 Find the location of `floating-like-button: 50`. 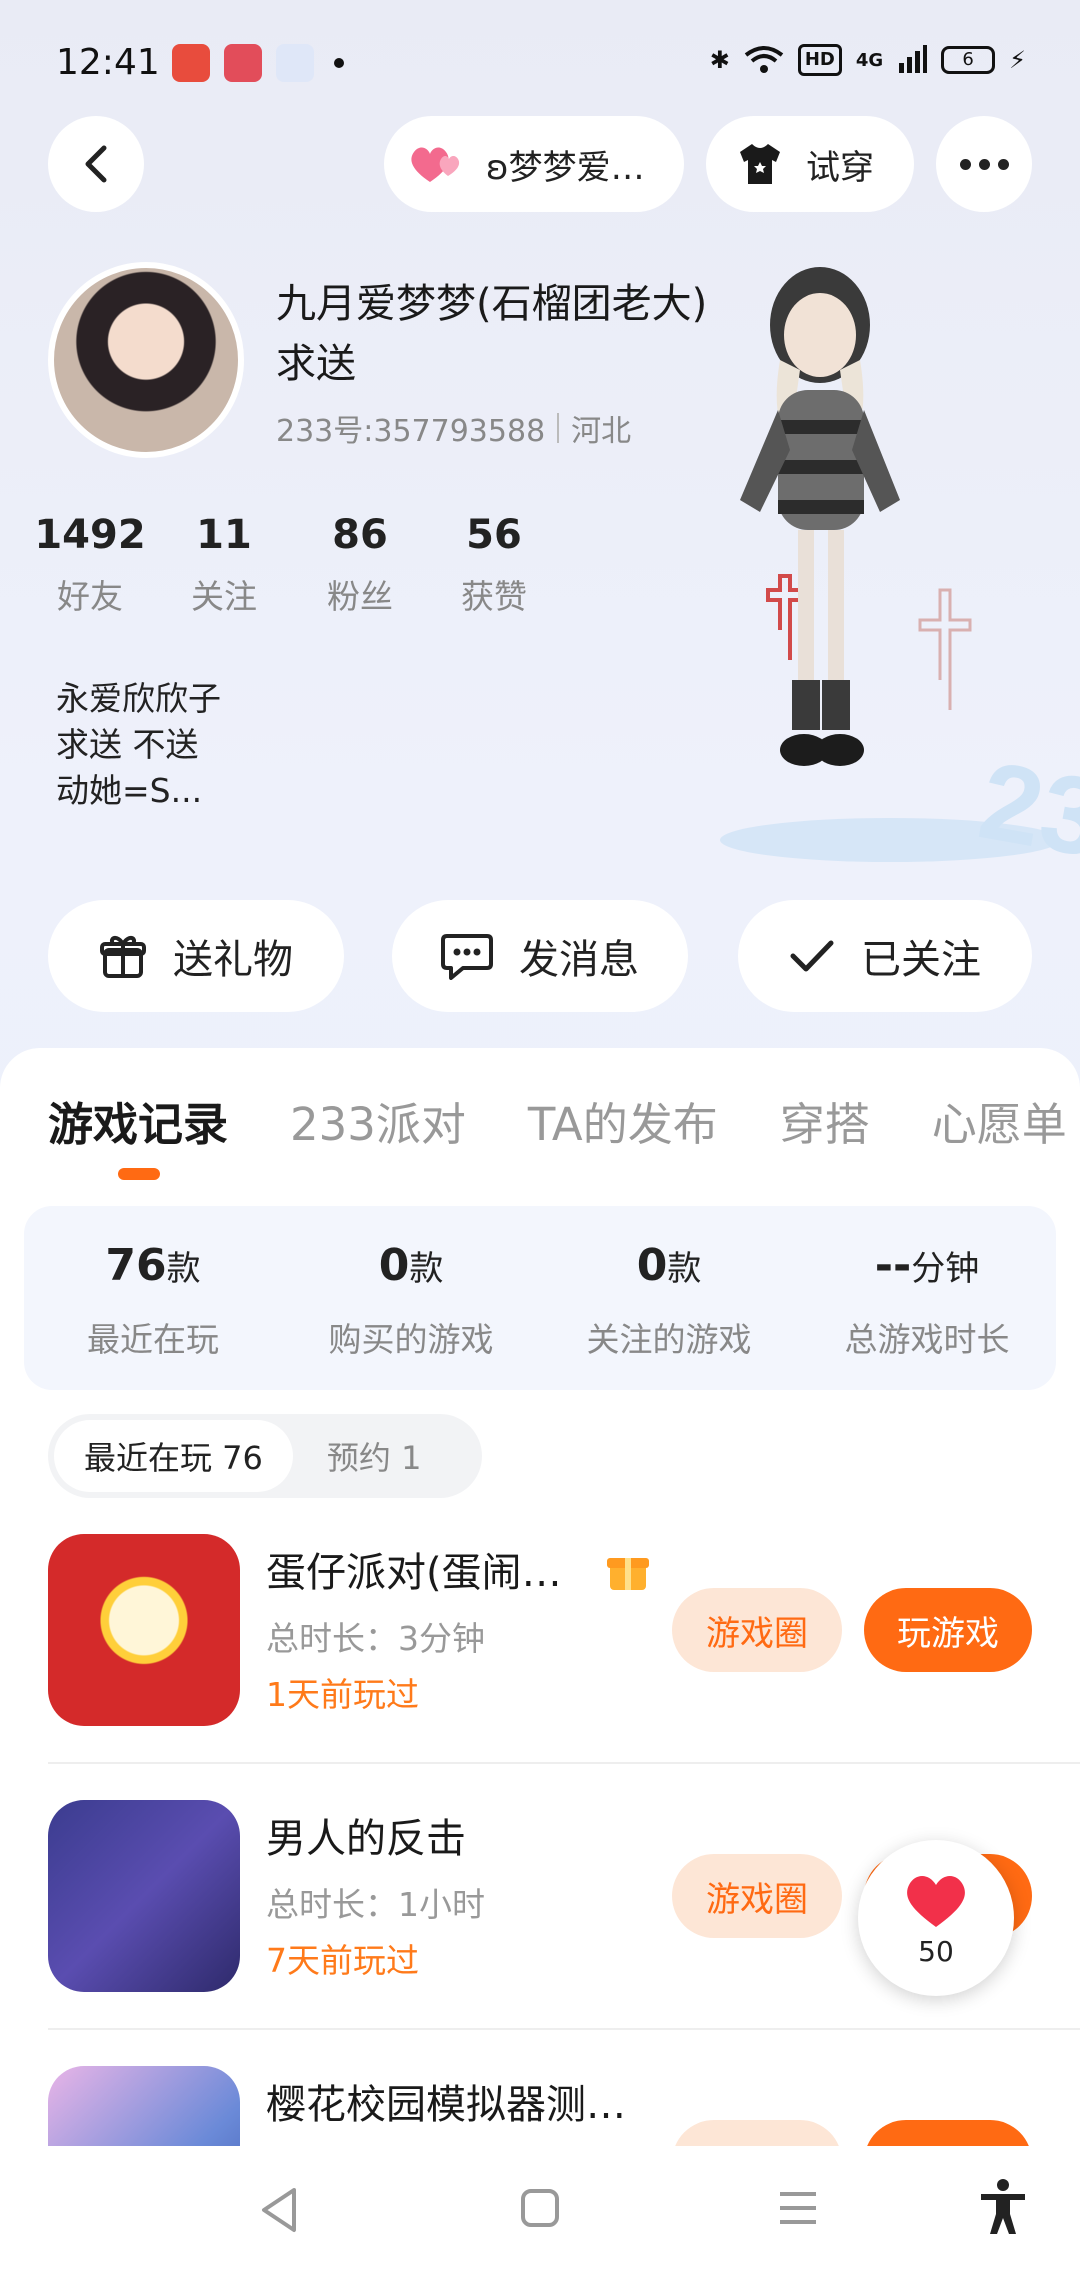

floating-like-button: 50 is located at coordinates (936, 1918).